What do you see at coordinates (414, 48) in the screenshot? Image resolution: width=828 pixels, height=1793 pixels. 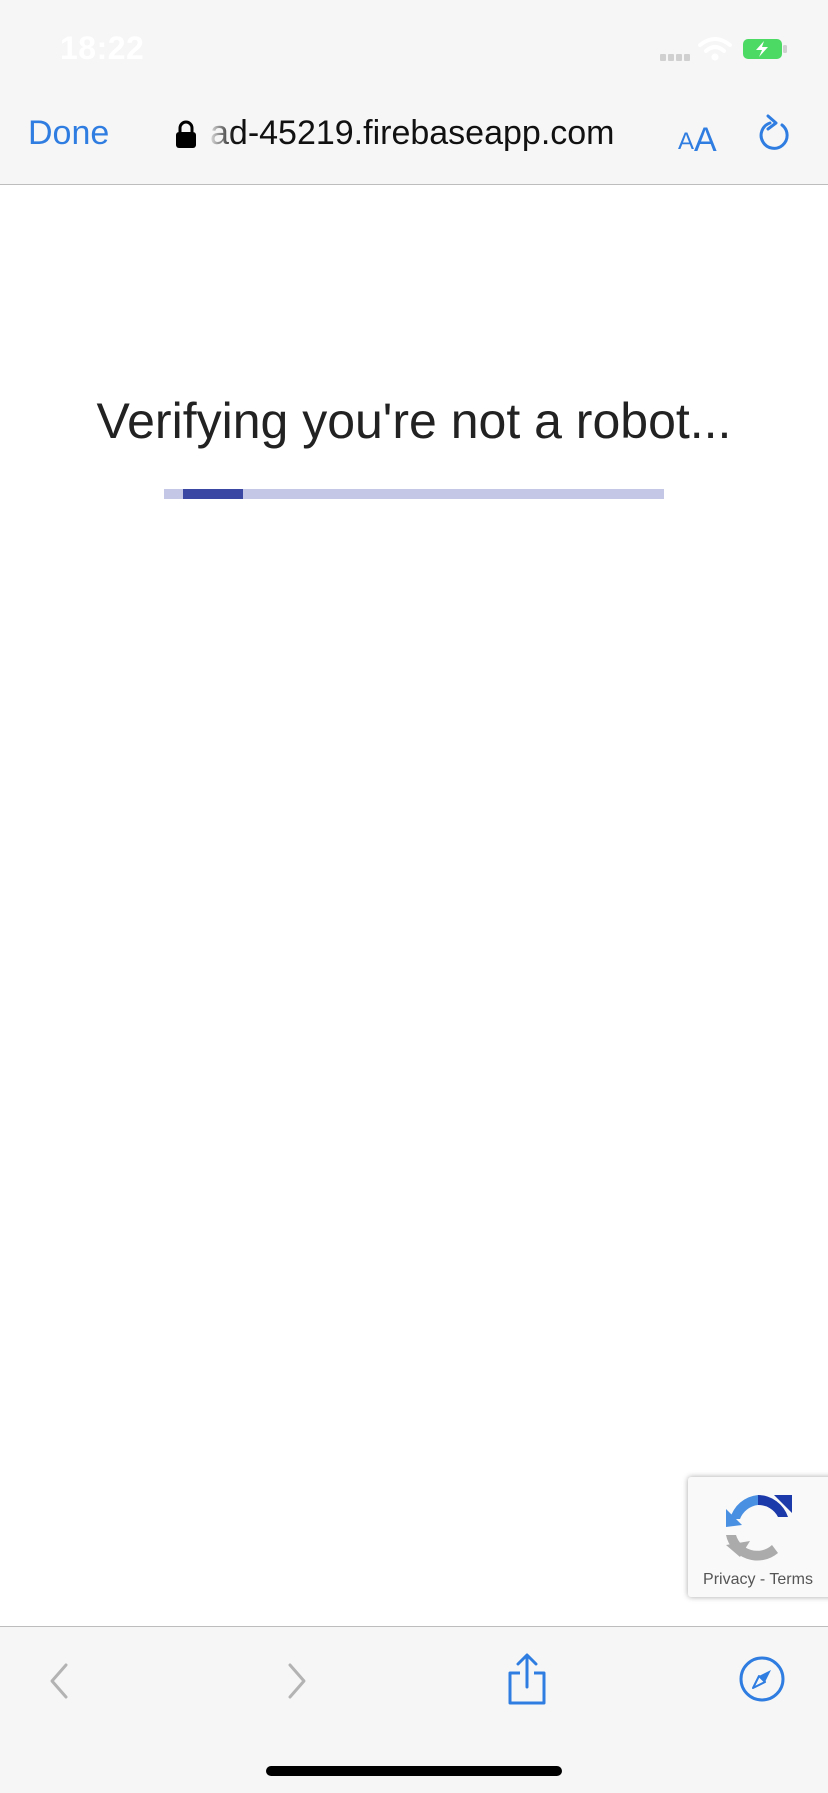 I see `status-bar: 18:22` at bounding box center [414, 48].